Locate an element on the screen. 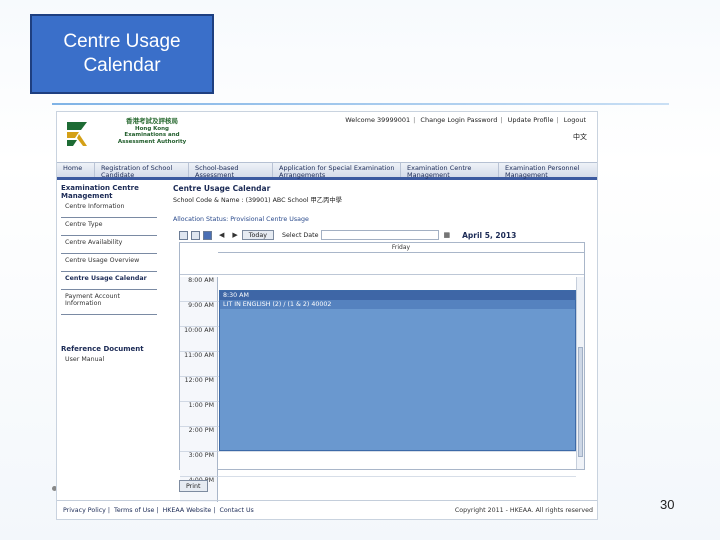 The height and width of the screenshot is (540, 720). time-slot: 2:00 PM is located at coordinates (199, 439).